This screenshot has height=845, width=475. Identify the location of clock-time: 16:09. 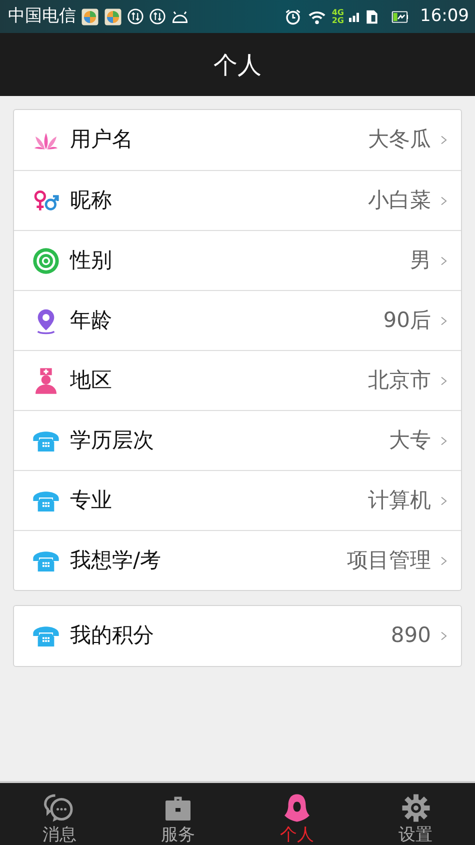
(444, 16).